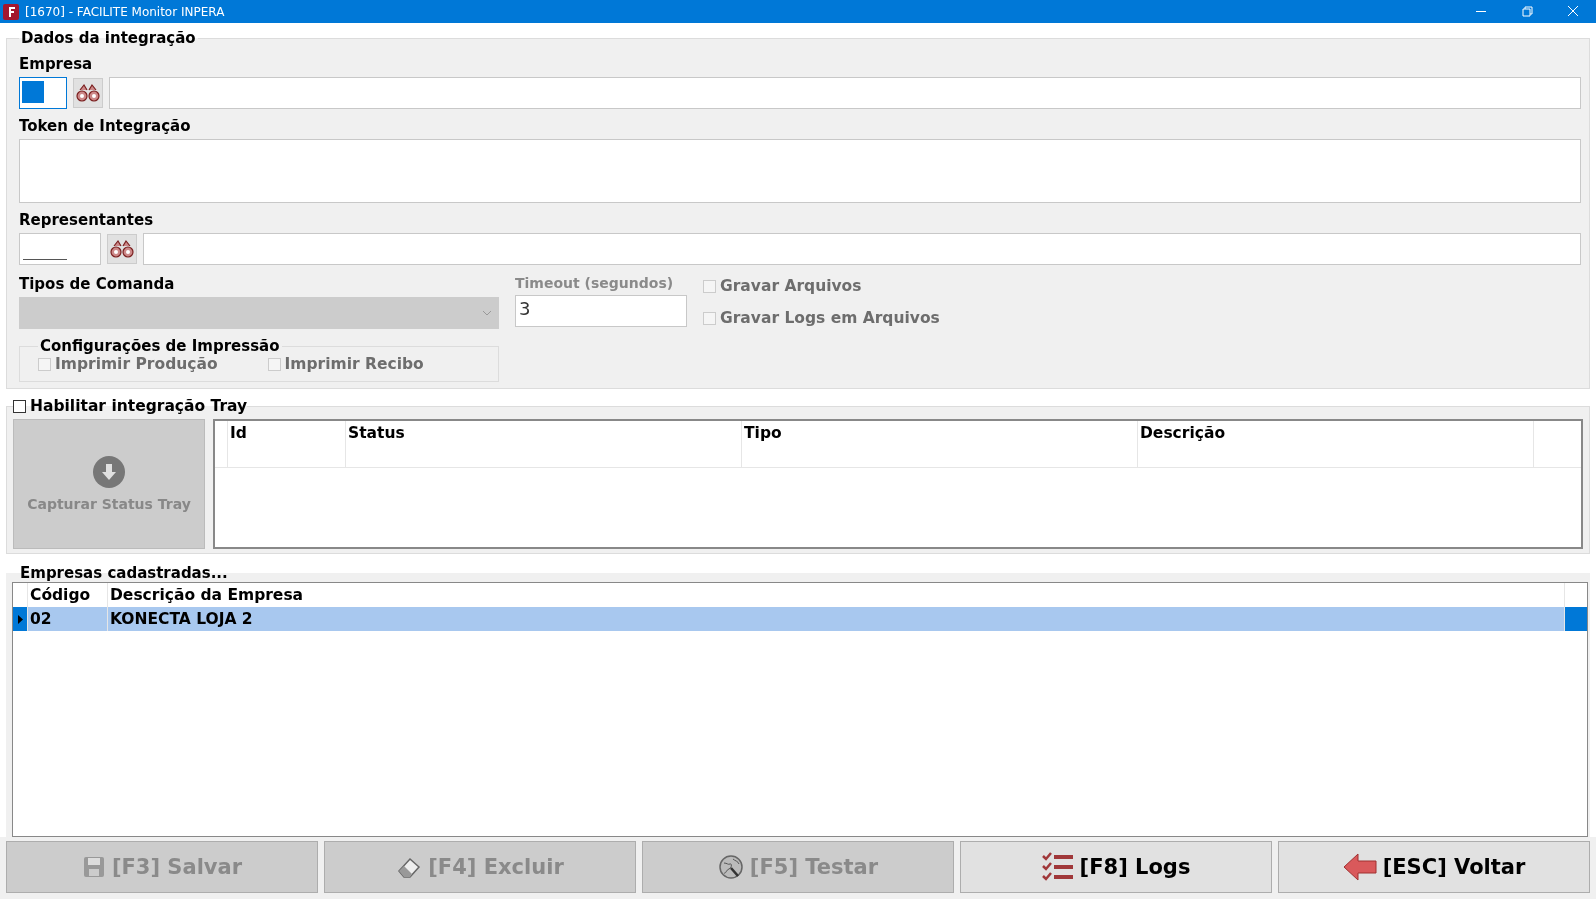  Describe the element at coordinates (544, 433) in the screenshot. I see `column-header: Status` at that location.